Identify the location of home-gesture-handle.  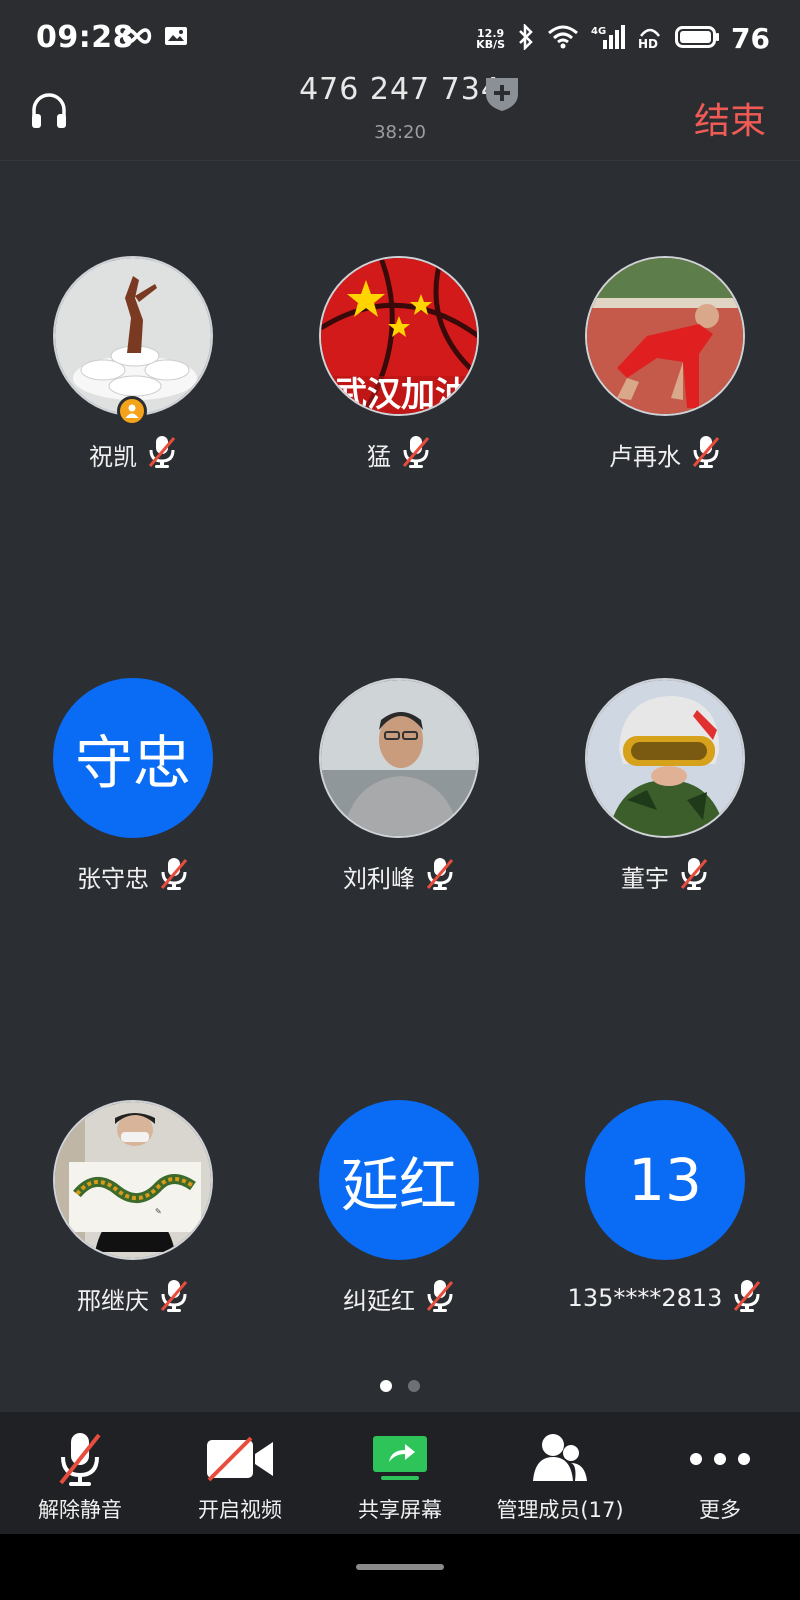
(400, 1567).